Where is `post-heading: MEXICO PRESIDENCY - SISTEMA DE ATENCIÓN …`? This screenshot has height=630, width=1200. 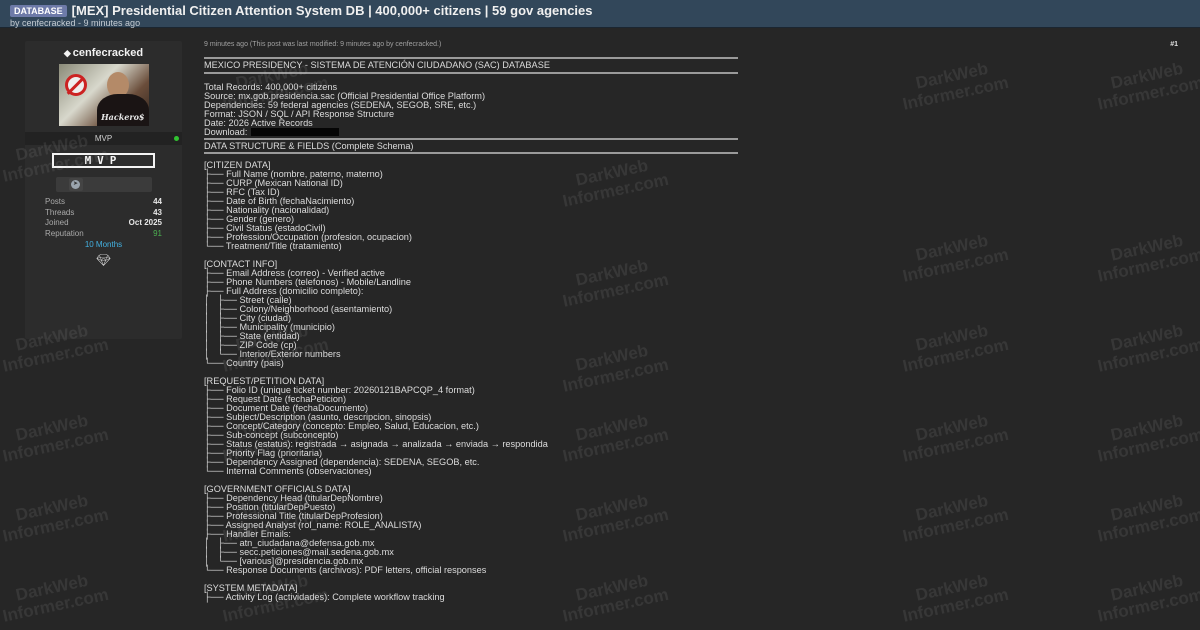 post-heading: MEXICO PRESIDENCY - SISTEMA DE ATENCIÓN … is located at coordinates (377, 65).